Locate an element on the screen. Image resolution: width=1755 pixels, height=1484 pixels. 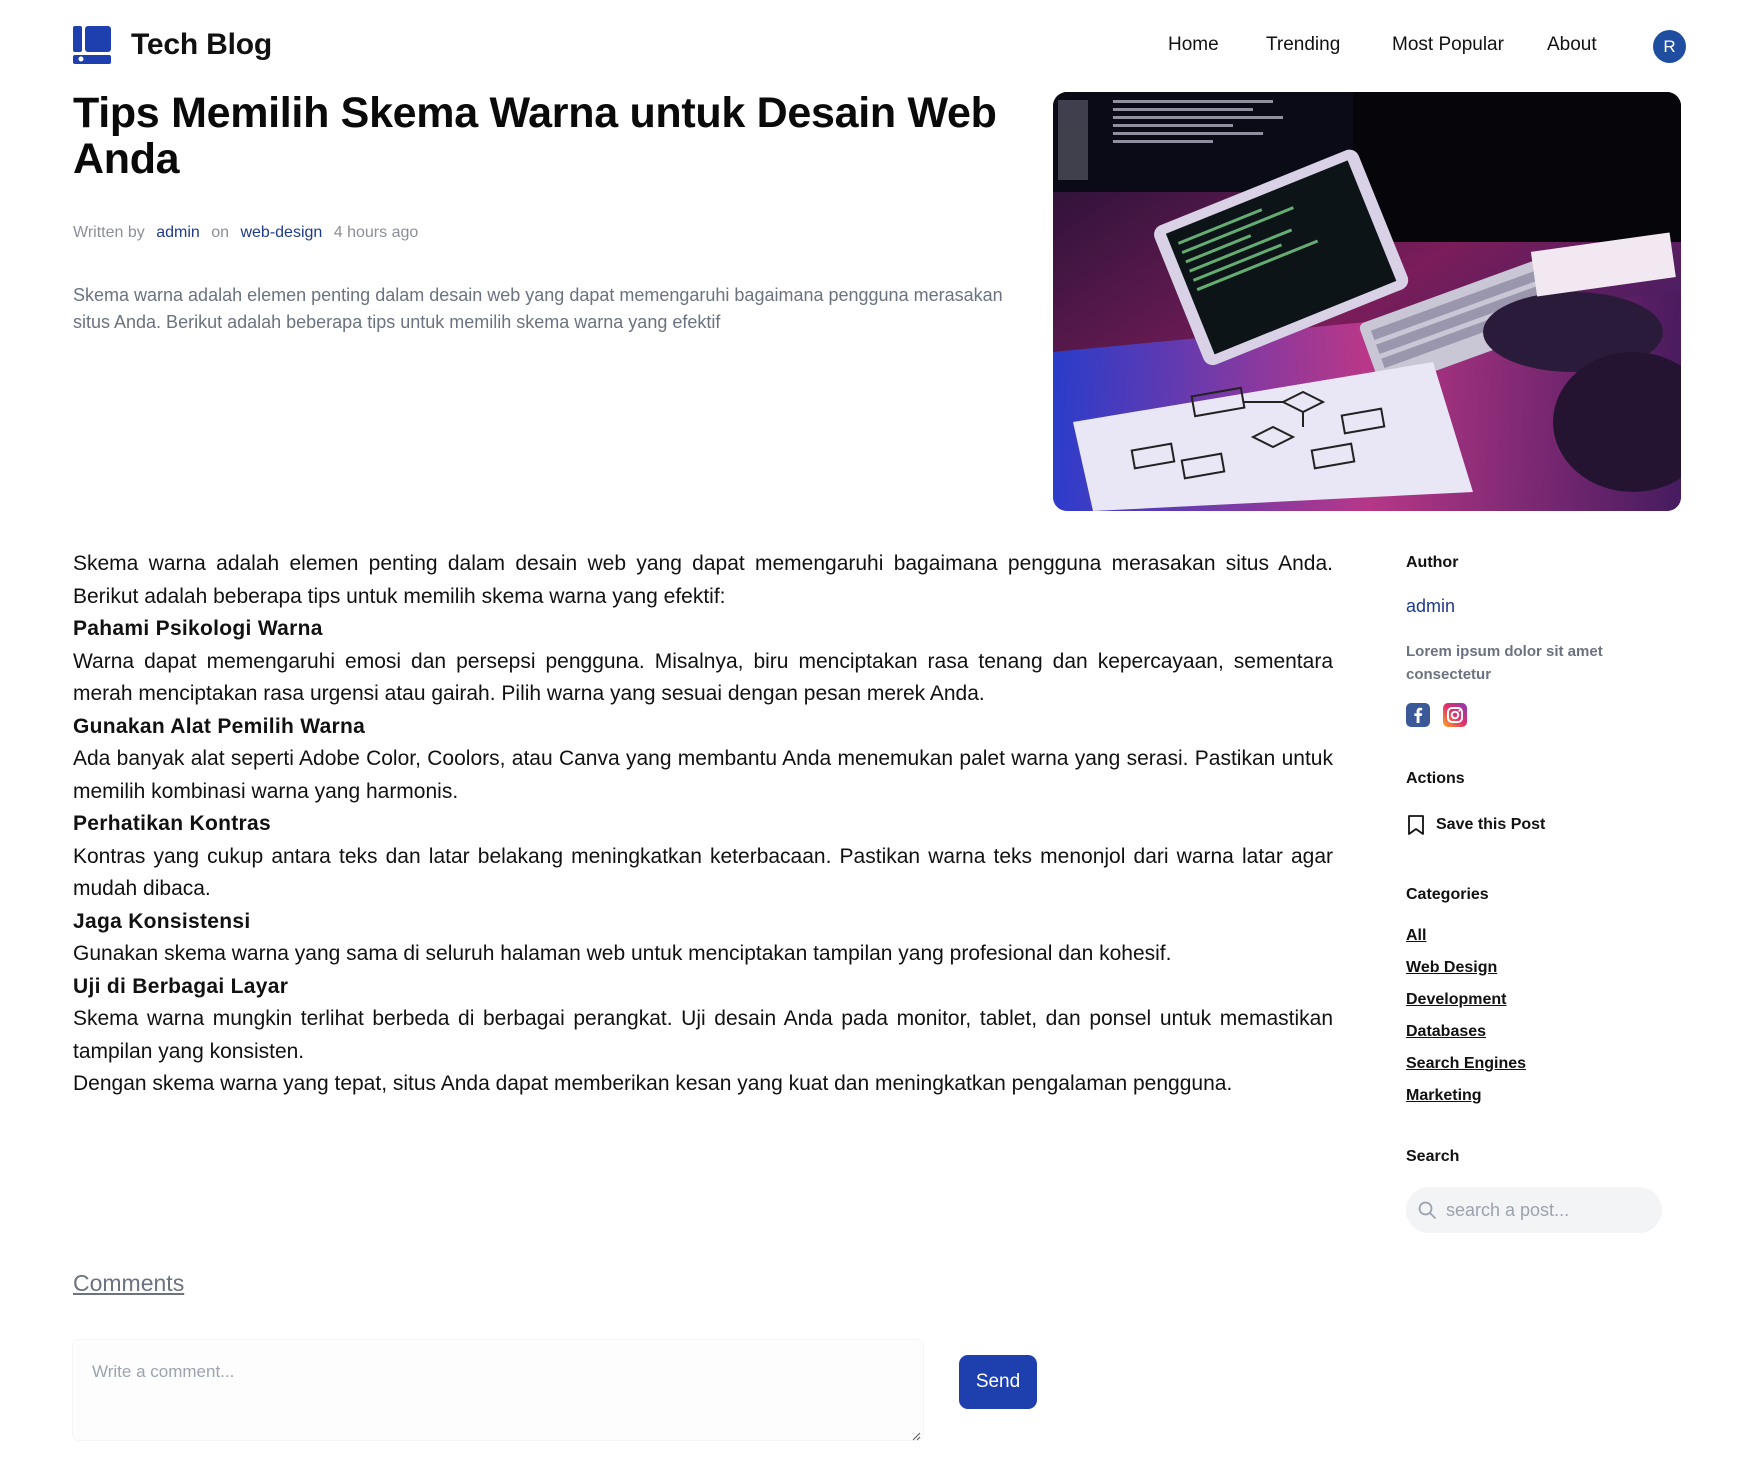
section-heading: Perhatikan Kontras is located at coordinates (172, 823).